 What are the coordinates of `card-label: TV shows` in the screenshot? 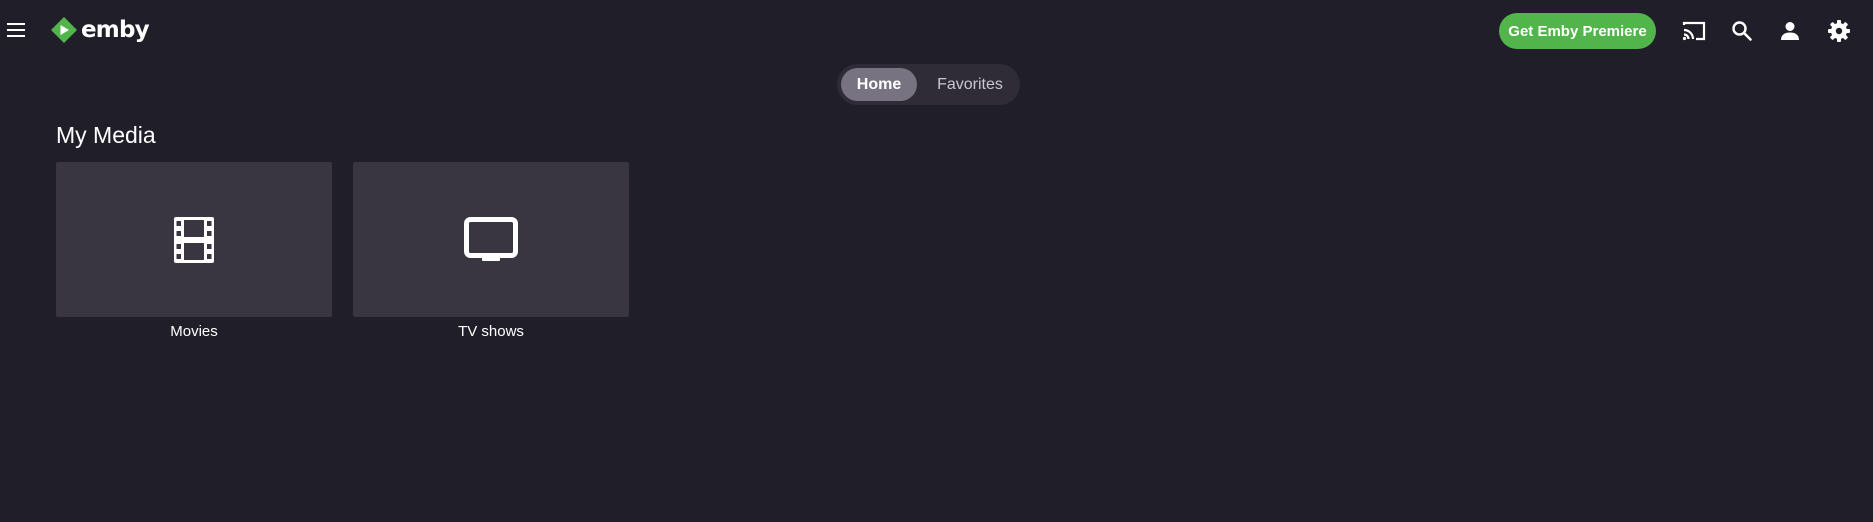 It's located at (491, 331).